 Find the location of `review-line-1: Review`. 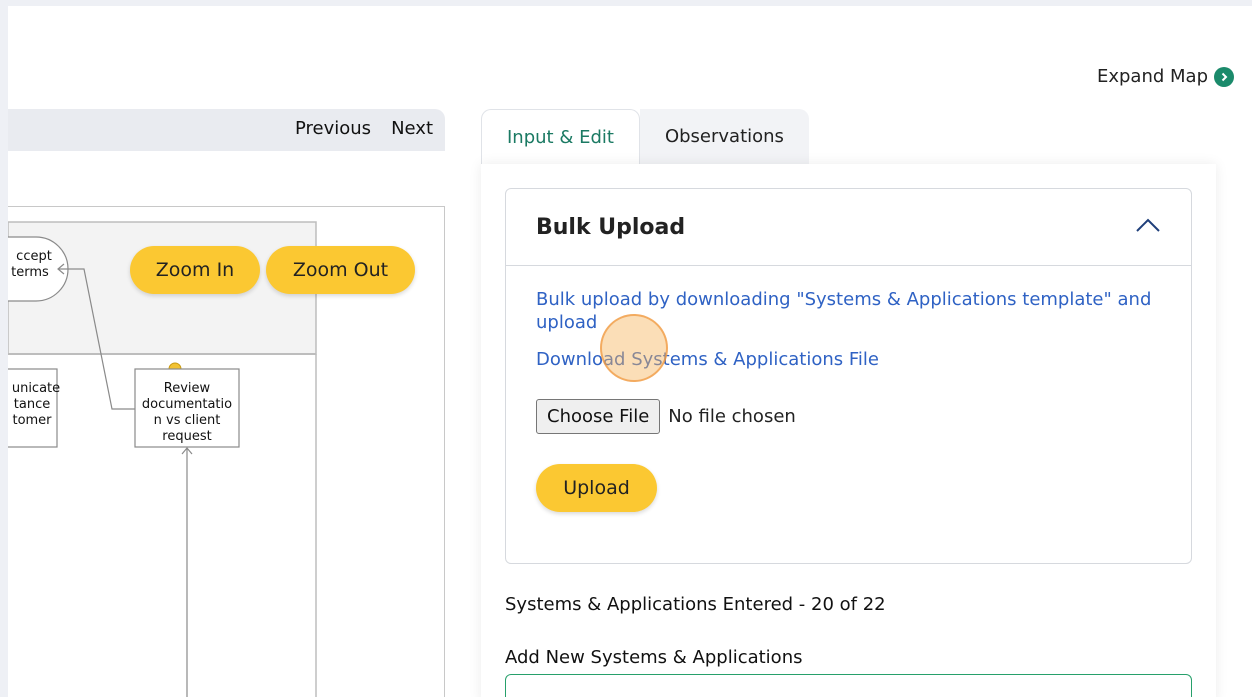

review-line-1: Review is located at coordinates (187, 388).